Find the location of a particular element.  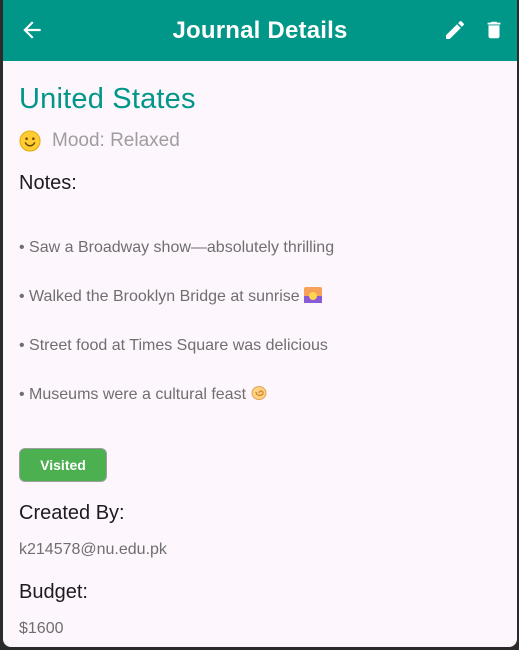

mood-label: Mood: Relaxed is located at coordinates (116, 140).